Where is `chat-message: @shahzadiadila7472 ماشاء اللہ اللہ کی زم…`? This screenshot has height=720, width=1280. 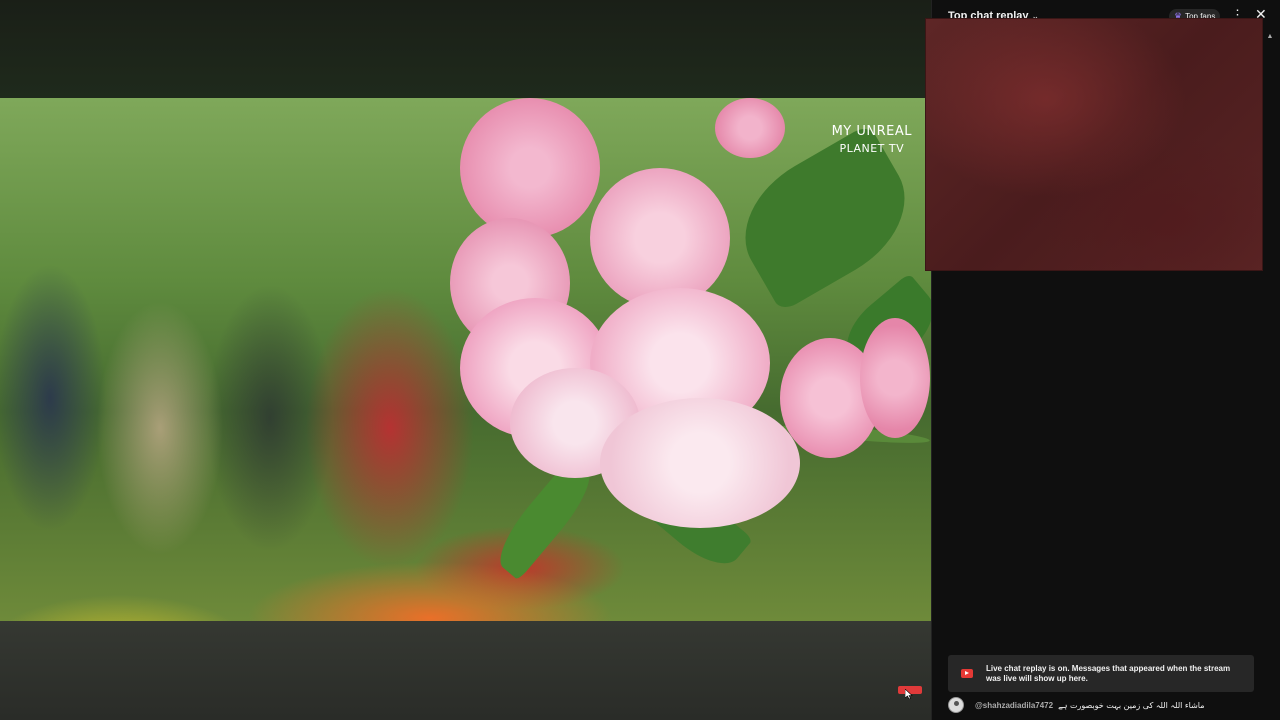 chat-message: @shahzadiadila7472 ماشاء اللہ اللہ کی زم… is located at coordinates (1108, 705).